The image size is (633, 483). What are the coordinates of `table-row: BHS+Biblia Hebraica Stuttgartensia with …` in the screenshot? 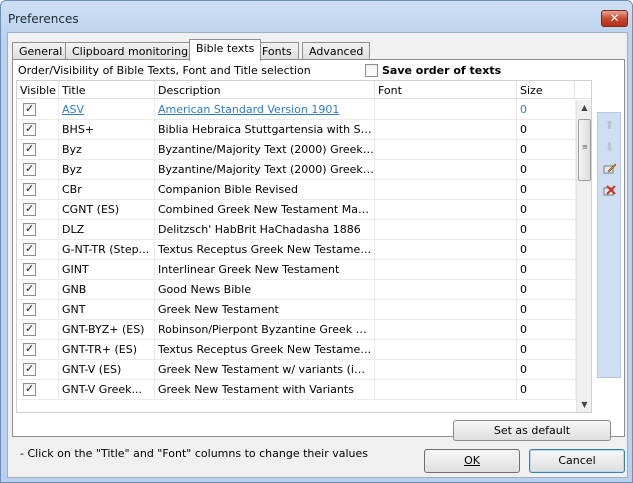 It's located at (304, 130).